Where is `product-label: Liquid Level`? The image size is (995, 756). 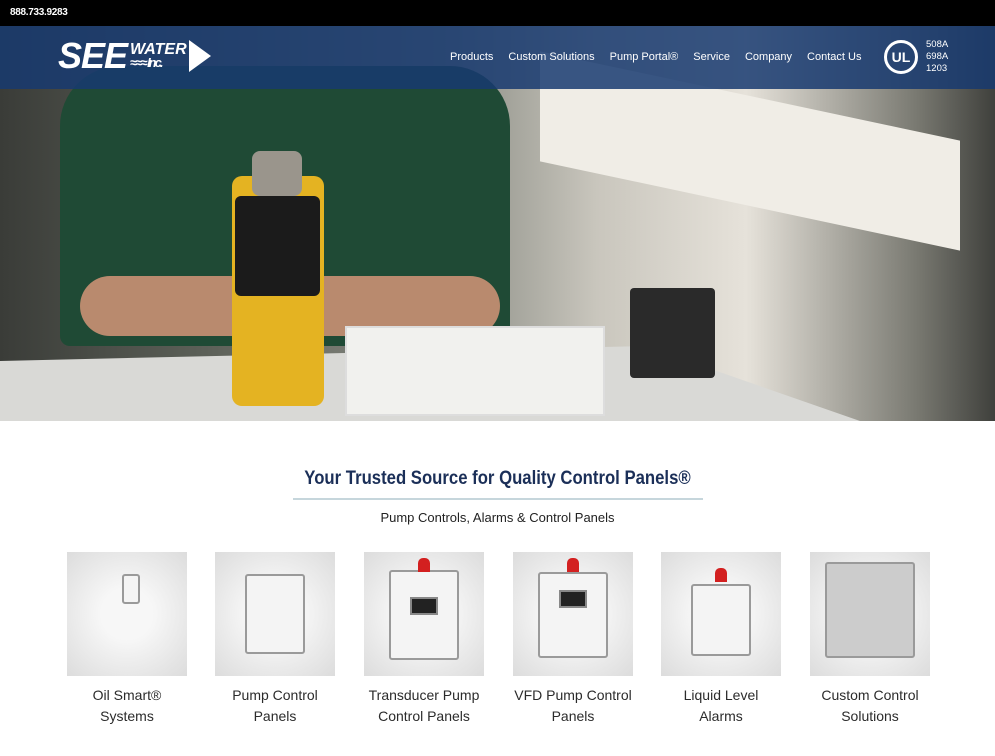 product-label: Liquid Level is located at coordinates (721, 695).